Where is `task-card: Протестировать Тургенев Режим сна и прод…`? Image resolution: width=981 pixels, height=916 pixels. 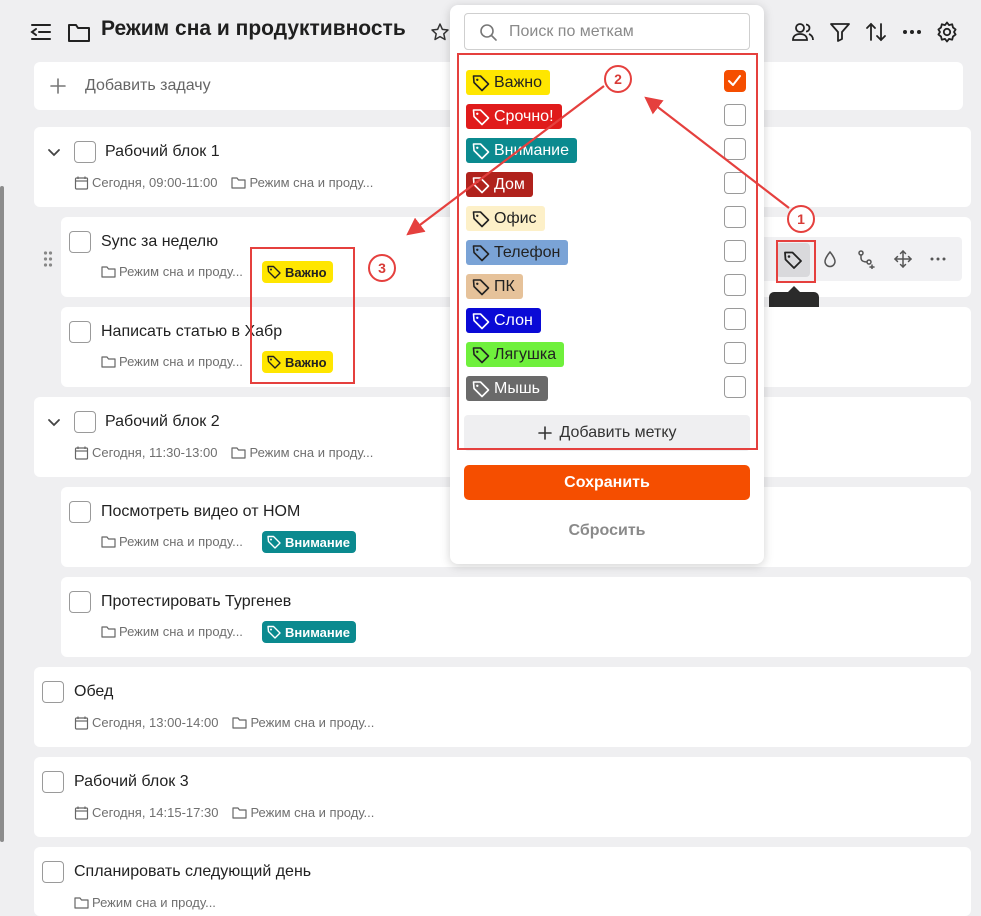
task-card: Протестировать Тургенев Режим сна и прод… is located at coordinates (516, 617).